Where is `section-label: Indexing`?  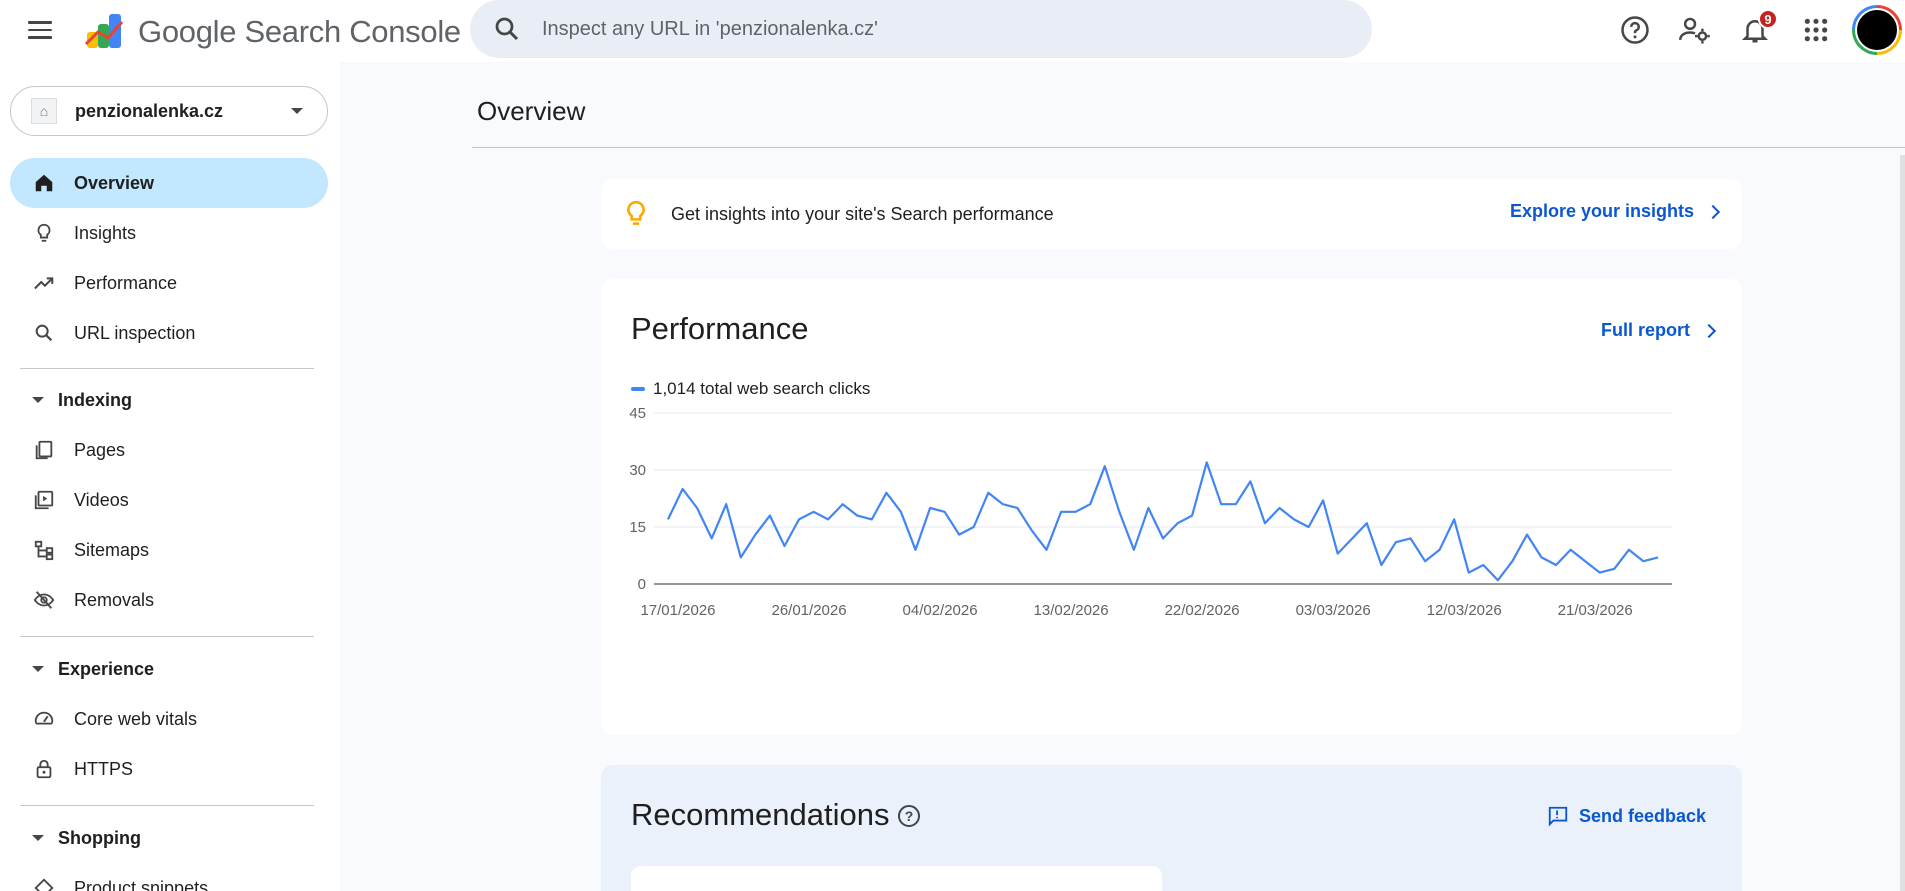 section-label: Indexing is located at coordinates (95, 399).